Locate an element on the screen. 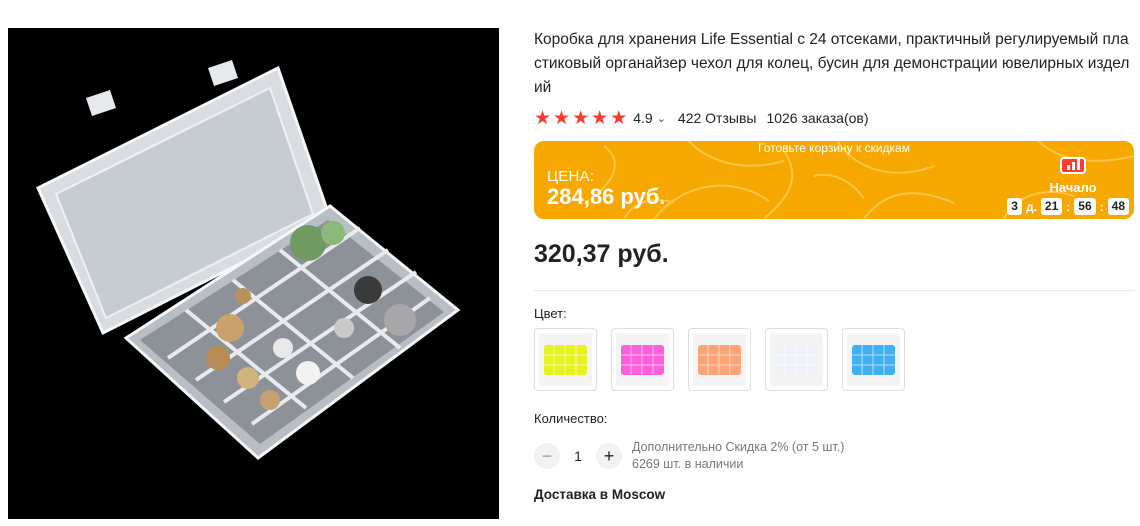 The width and height of the screenshot is (1140, 526). color-option-pink is located at coordinates (642, 359).